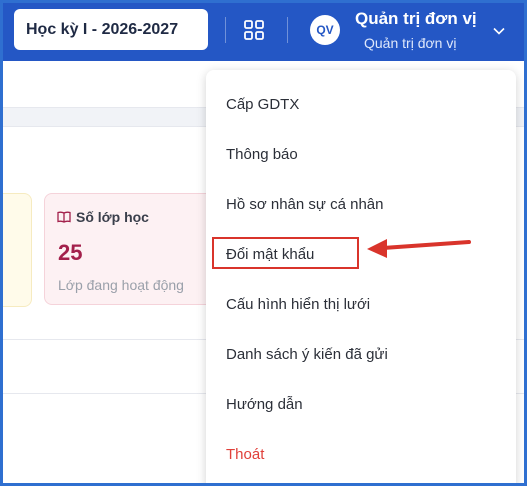 Image resolution: width=527 pixels, height=486 pixels. What do you see at coordinates (298, 304) in the screenshot?
I see `menu-item-grid-display-config: Cấu hình hiển thị lưới` at bounding box center [298, 304].